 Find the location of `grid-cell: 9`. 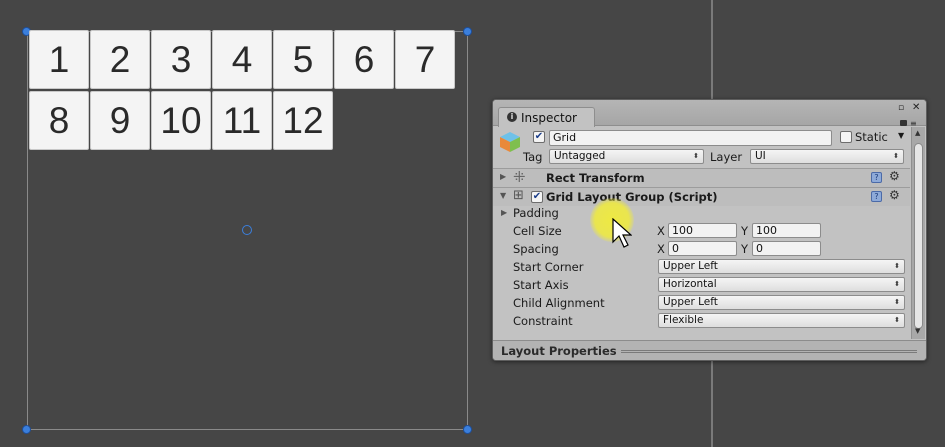

grid-cell: 9 is located at coordinates (120, 120).